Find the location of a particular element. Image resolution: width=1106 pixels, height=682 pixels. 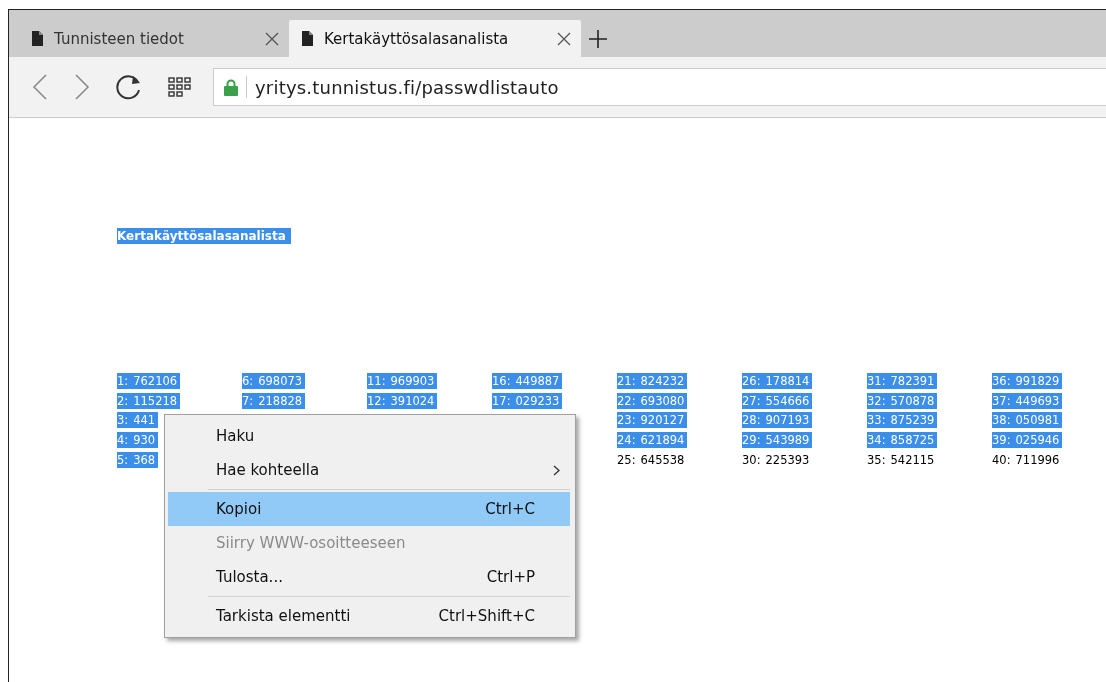

menu-item: Kopioi Ctrl+C is located at coordinates (369, 509).